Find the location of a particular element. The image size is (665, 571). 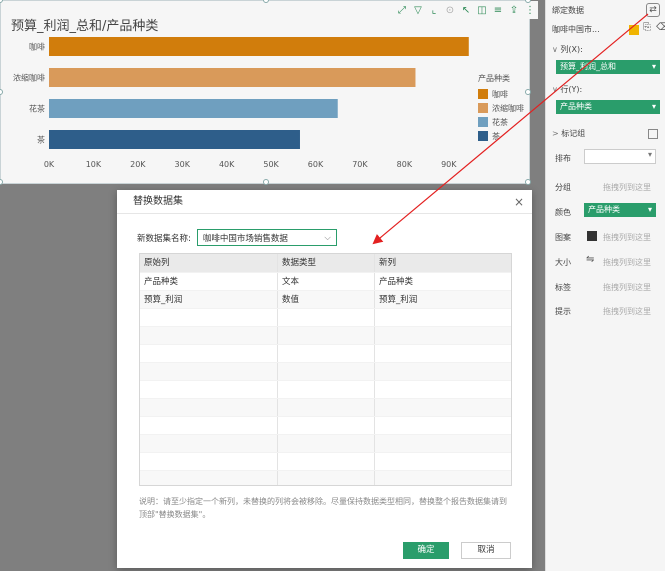

tooltip-label: 提示 is located at coordinates (563, 311).